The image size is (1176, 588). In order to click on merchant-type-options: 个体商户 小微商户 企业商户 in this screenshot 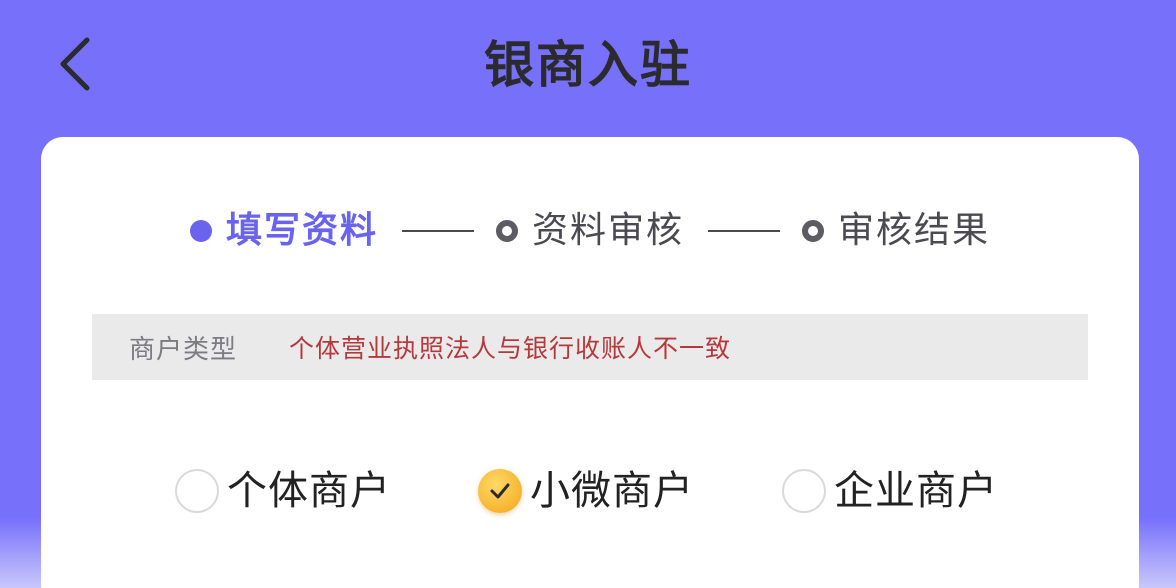, I will do `click(590, 491)`.